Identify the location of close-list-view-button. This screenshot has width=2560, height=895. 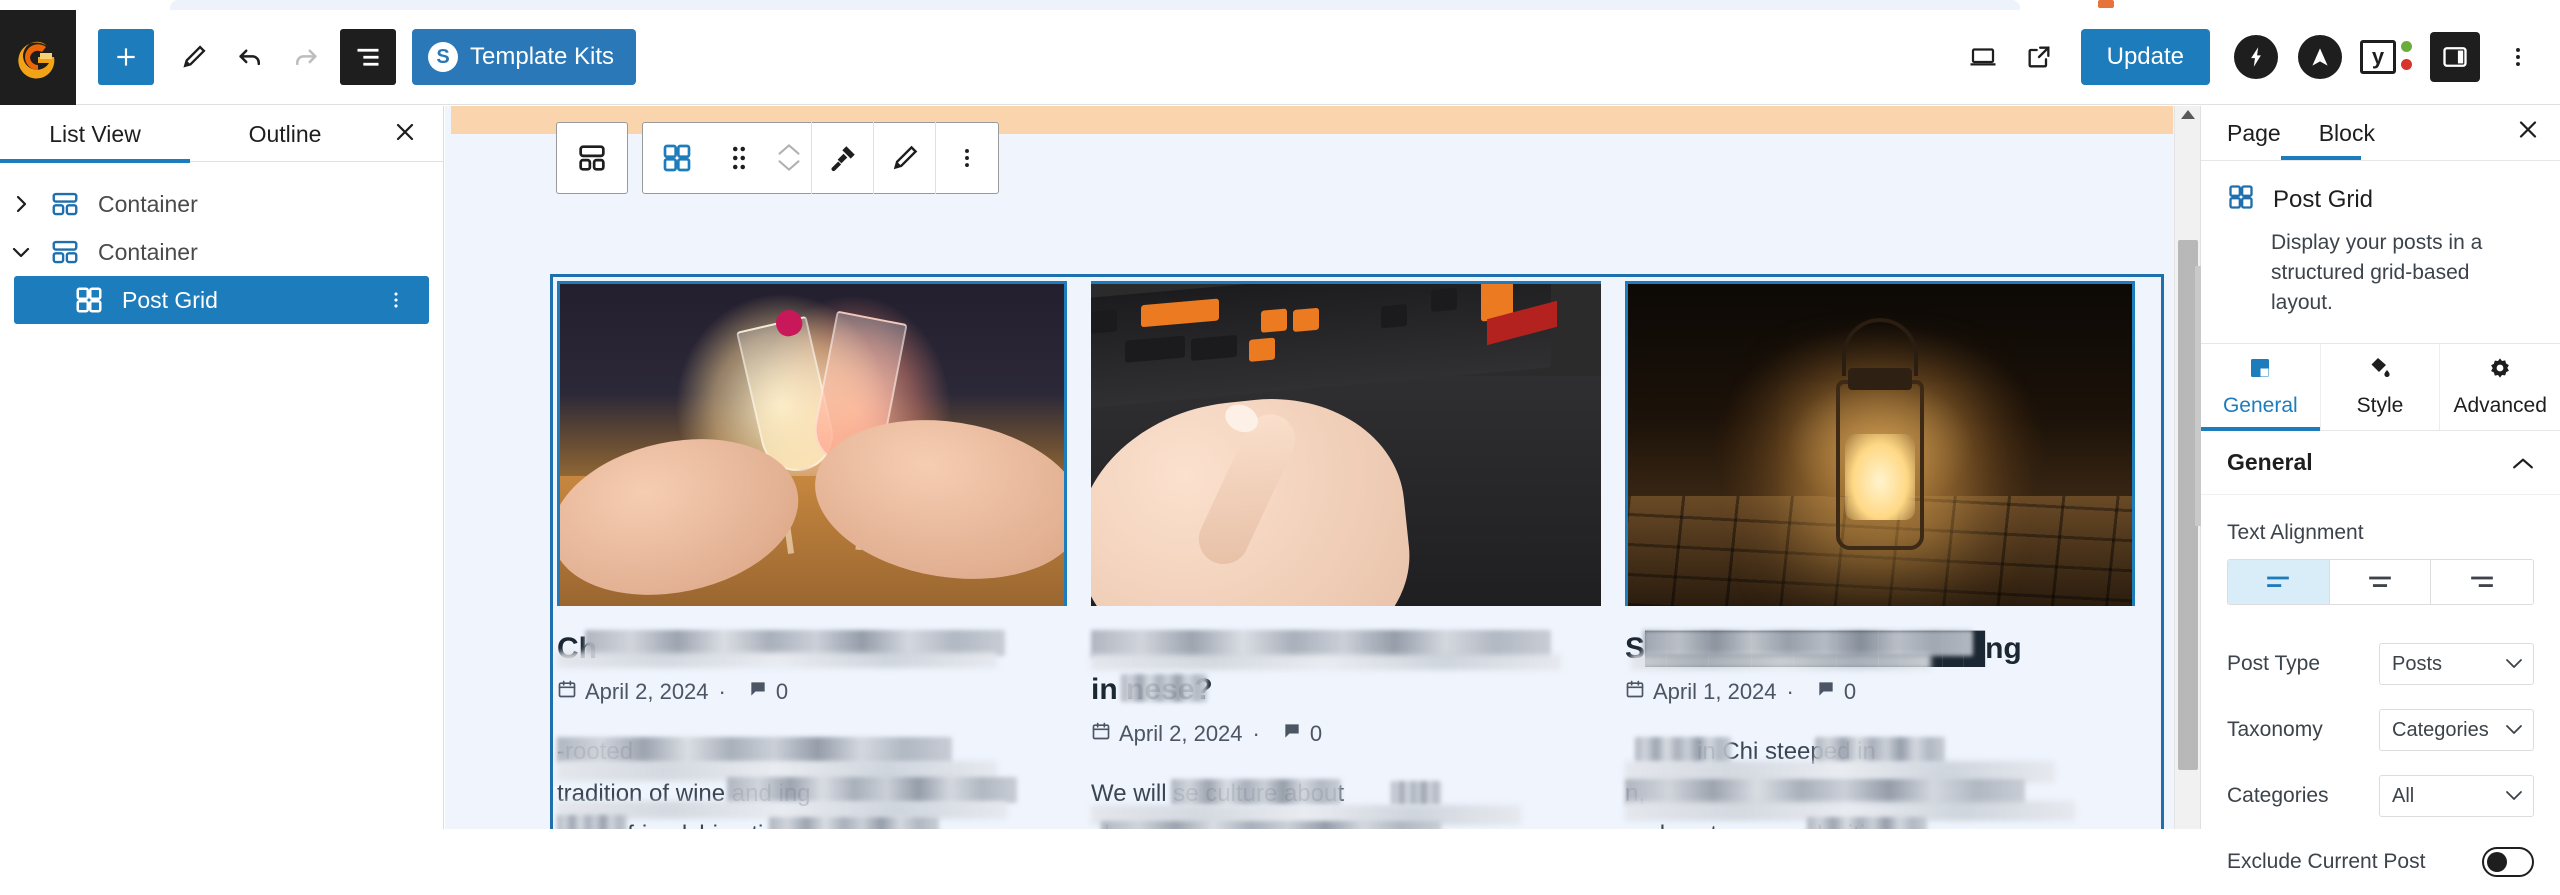
(405, 134).